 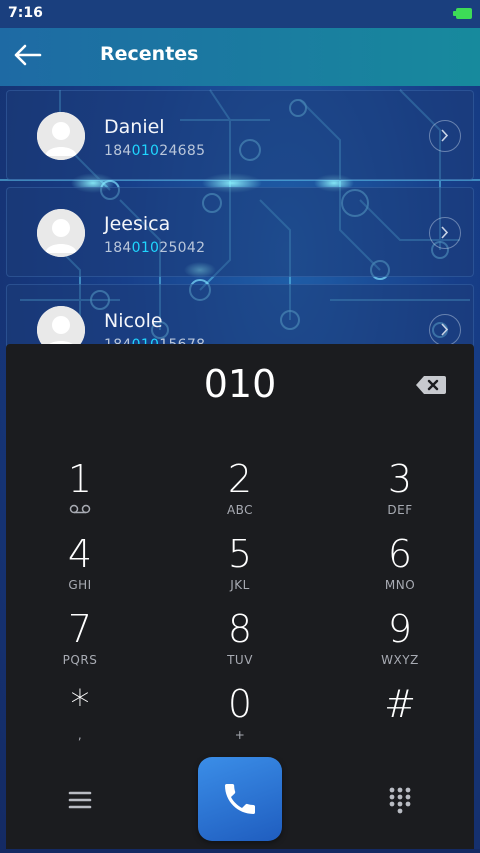 I want to click on key-2: 2 ABC, so click(x=240, y=492).